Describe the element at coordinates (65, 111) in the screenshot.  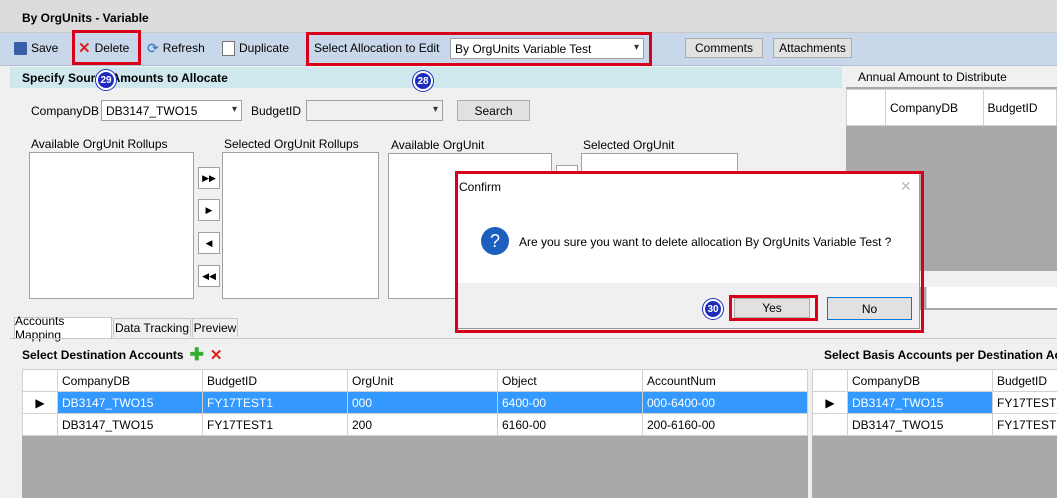
I see `companydb-label: CompanyDB` at that location.